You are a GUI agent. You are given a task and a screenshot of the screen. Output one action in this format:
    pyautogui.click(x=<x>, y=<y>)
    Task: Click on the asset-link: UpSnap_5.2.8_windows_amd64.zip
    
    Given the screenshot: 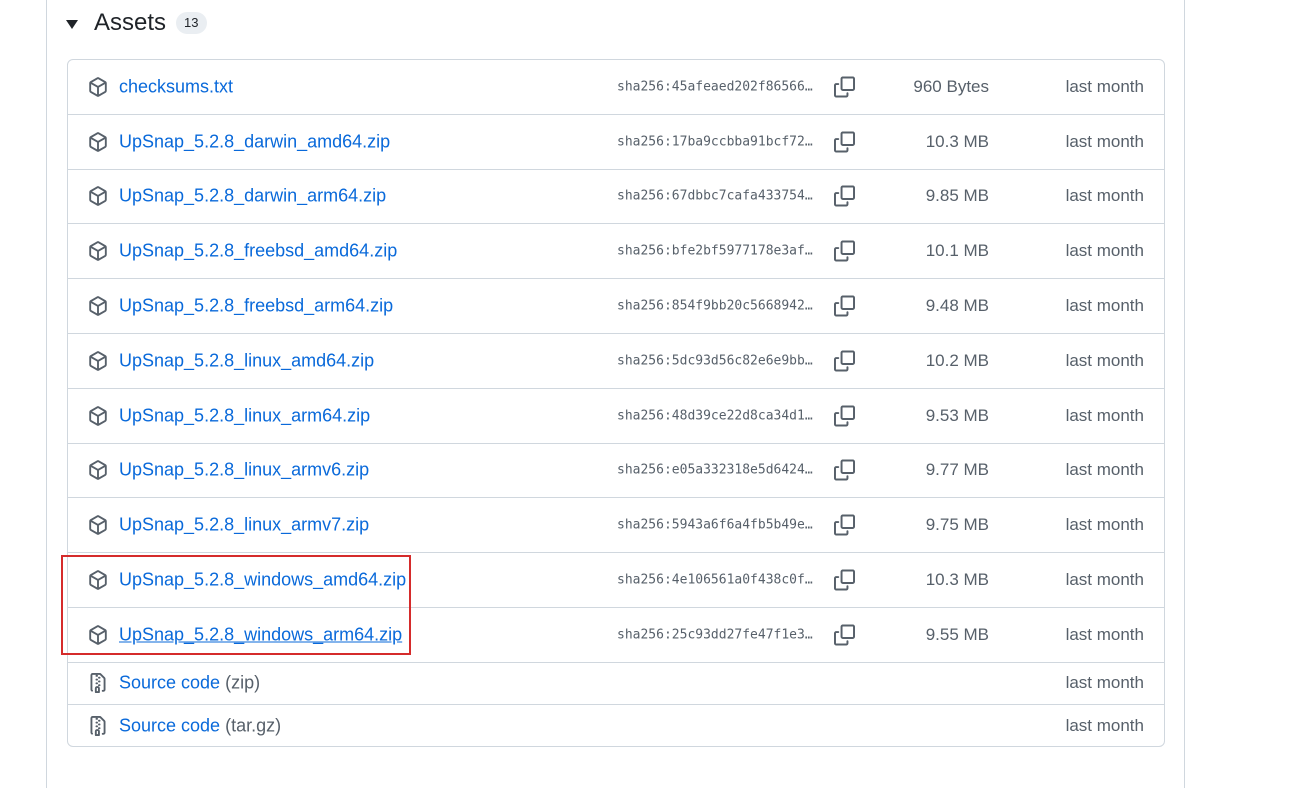 What is the action you would take?
    pyautogui.click(x=262, y=580)
    